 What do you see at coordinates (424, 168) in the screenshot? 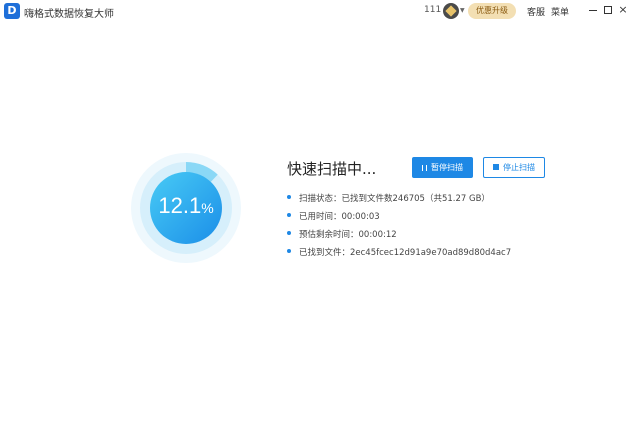
I see `pause-icon` at bounding box center [424, 168].